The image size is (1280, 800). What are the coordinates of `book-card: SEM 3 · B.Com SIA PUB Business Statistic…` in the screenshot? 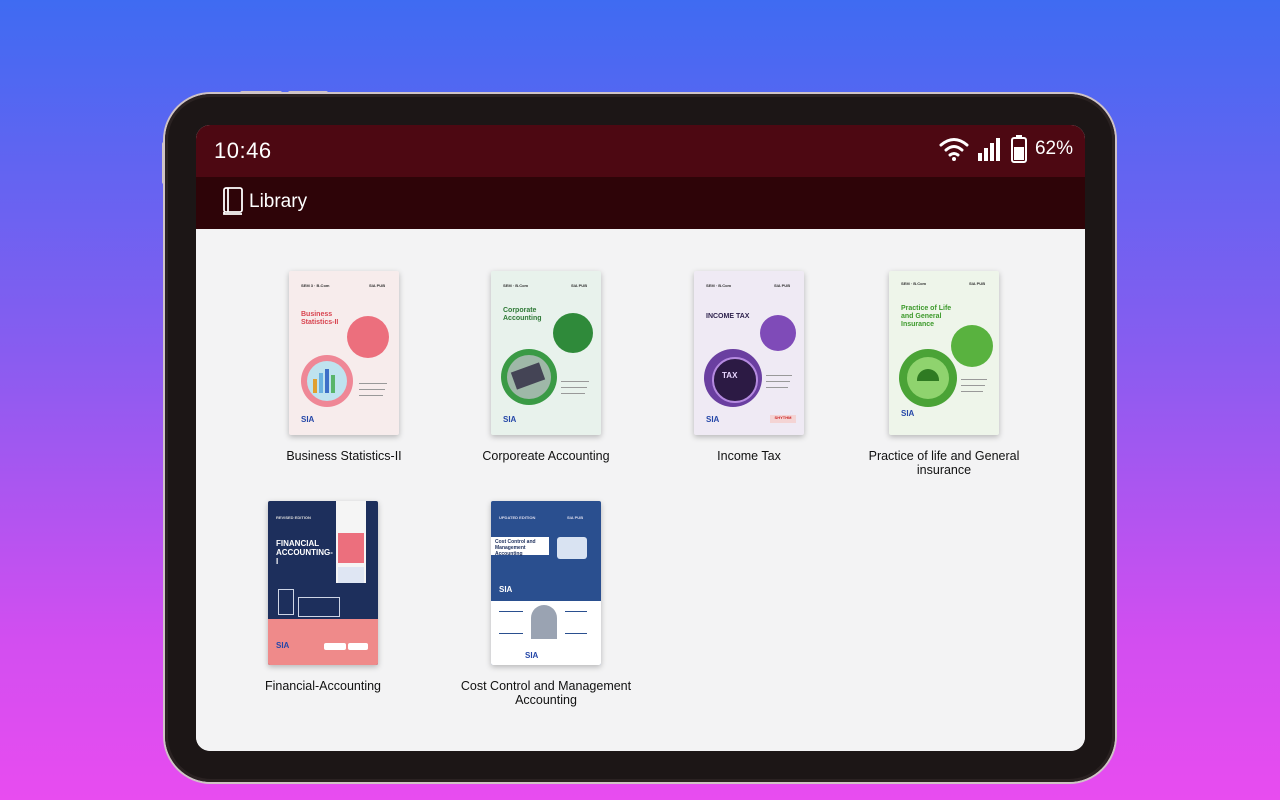 It's located at (344, 367).